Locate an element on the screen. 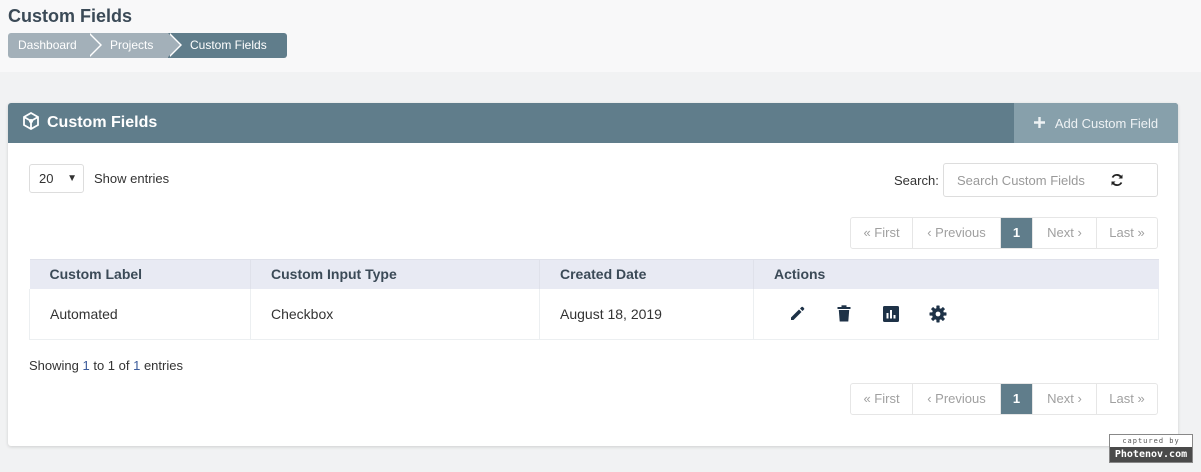 The width and height of the screenshot is (1201, 472). cell-created-date: August 18, 2019 is located at coordinates (646, 314).